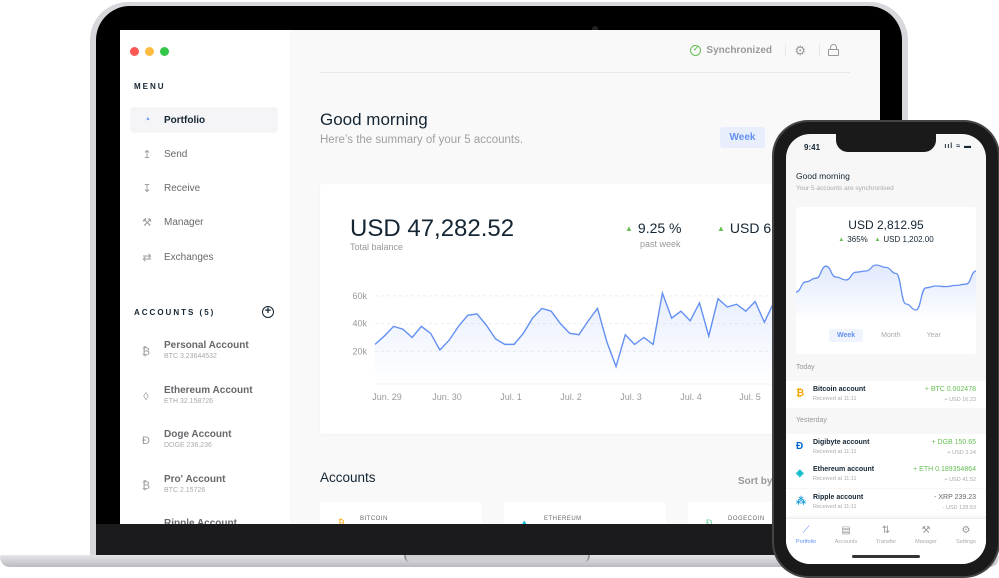 This screenshot has height=578, width=999. I want to click on nav-portfolio: ⟋ Portfolio, so click(806, 535).